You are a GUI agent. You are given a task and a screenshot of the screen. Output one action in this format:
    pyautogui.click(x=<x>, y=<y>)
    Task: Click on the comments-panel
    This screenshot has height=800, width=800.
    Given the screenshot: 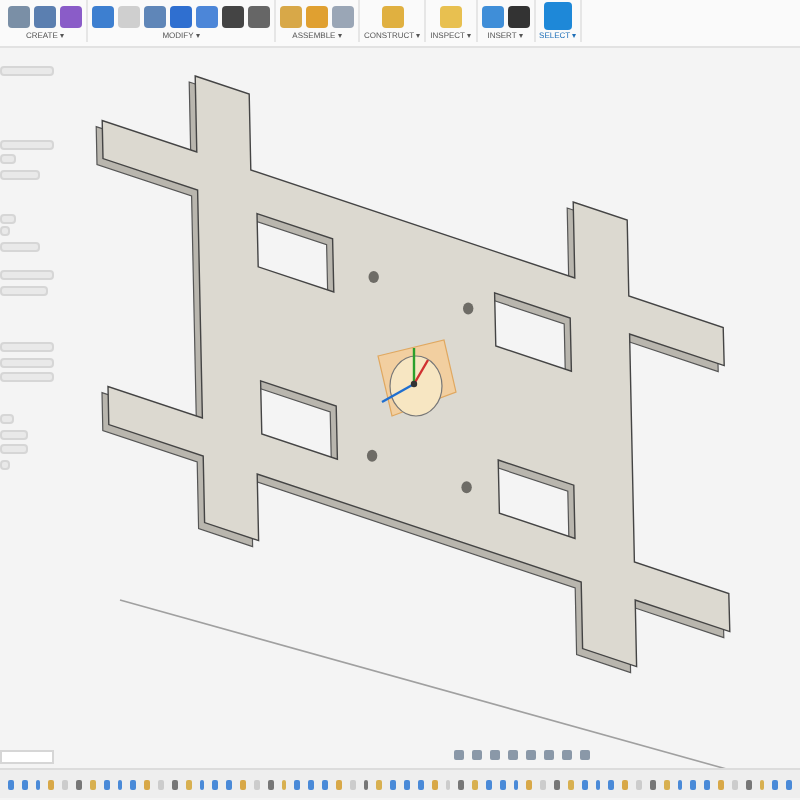 What is the action you would take?
    pyautogui.click(x=27, y=757)
    